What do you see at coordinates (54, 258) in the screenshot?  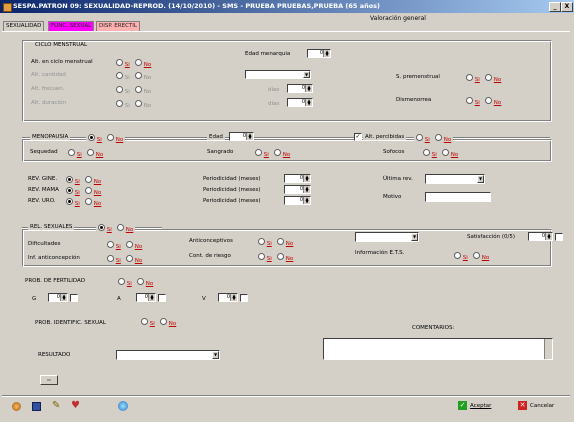 I see `inf-anticoncepcion-label: Inf. anticoncepción` at bounding box center [54, 258].